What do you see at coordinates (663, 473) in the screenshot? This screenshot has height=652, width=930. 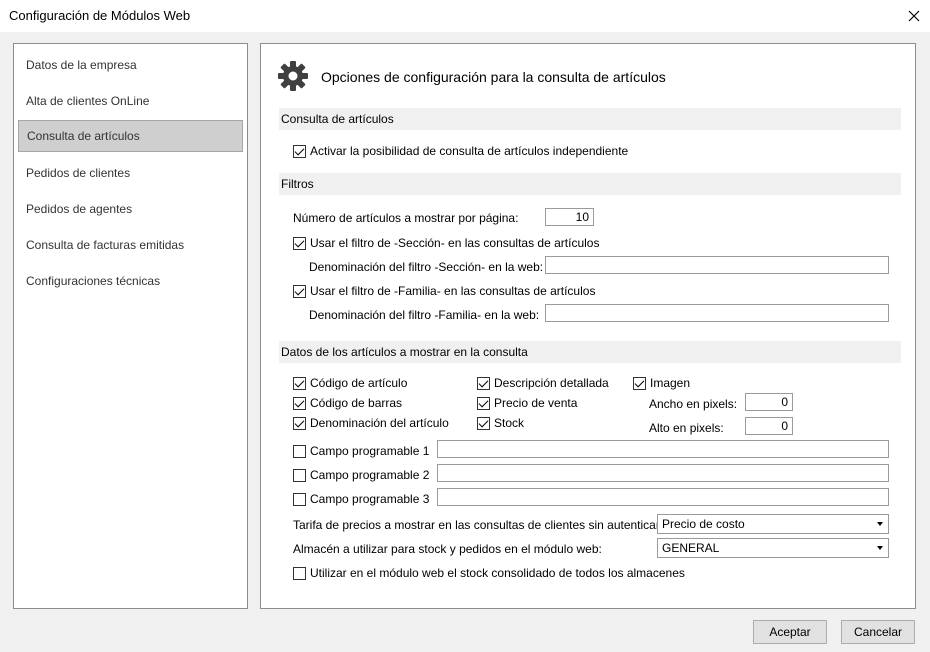 I see `campo2-input` at bounding box center [663, 473].